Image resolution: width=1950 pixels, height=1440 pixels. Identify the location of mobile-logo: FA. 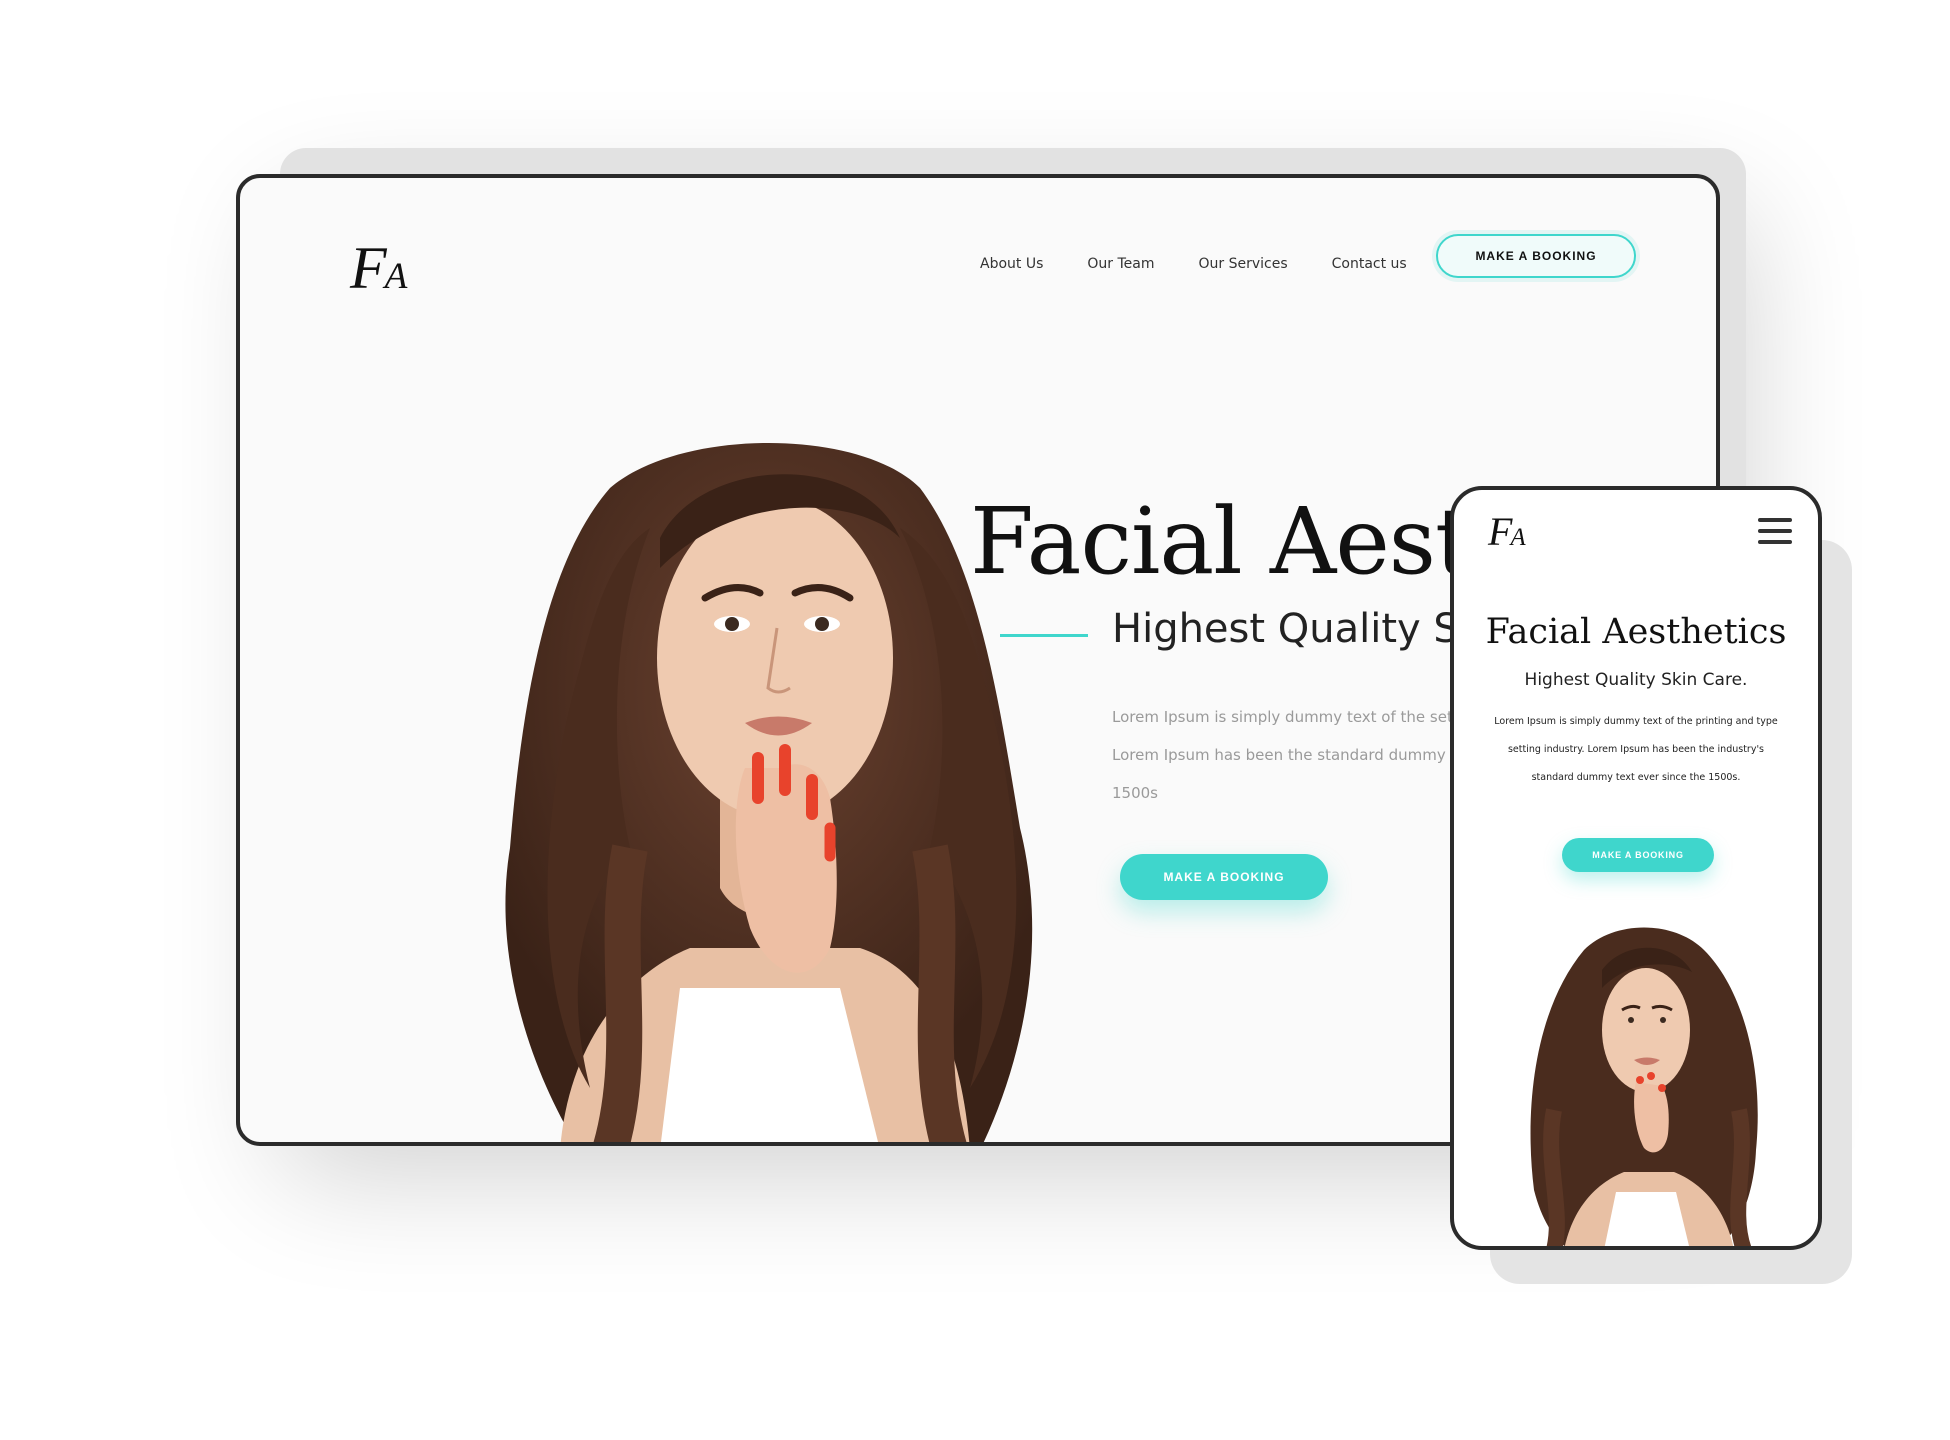
(1507, 531).